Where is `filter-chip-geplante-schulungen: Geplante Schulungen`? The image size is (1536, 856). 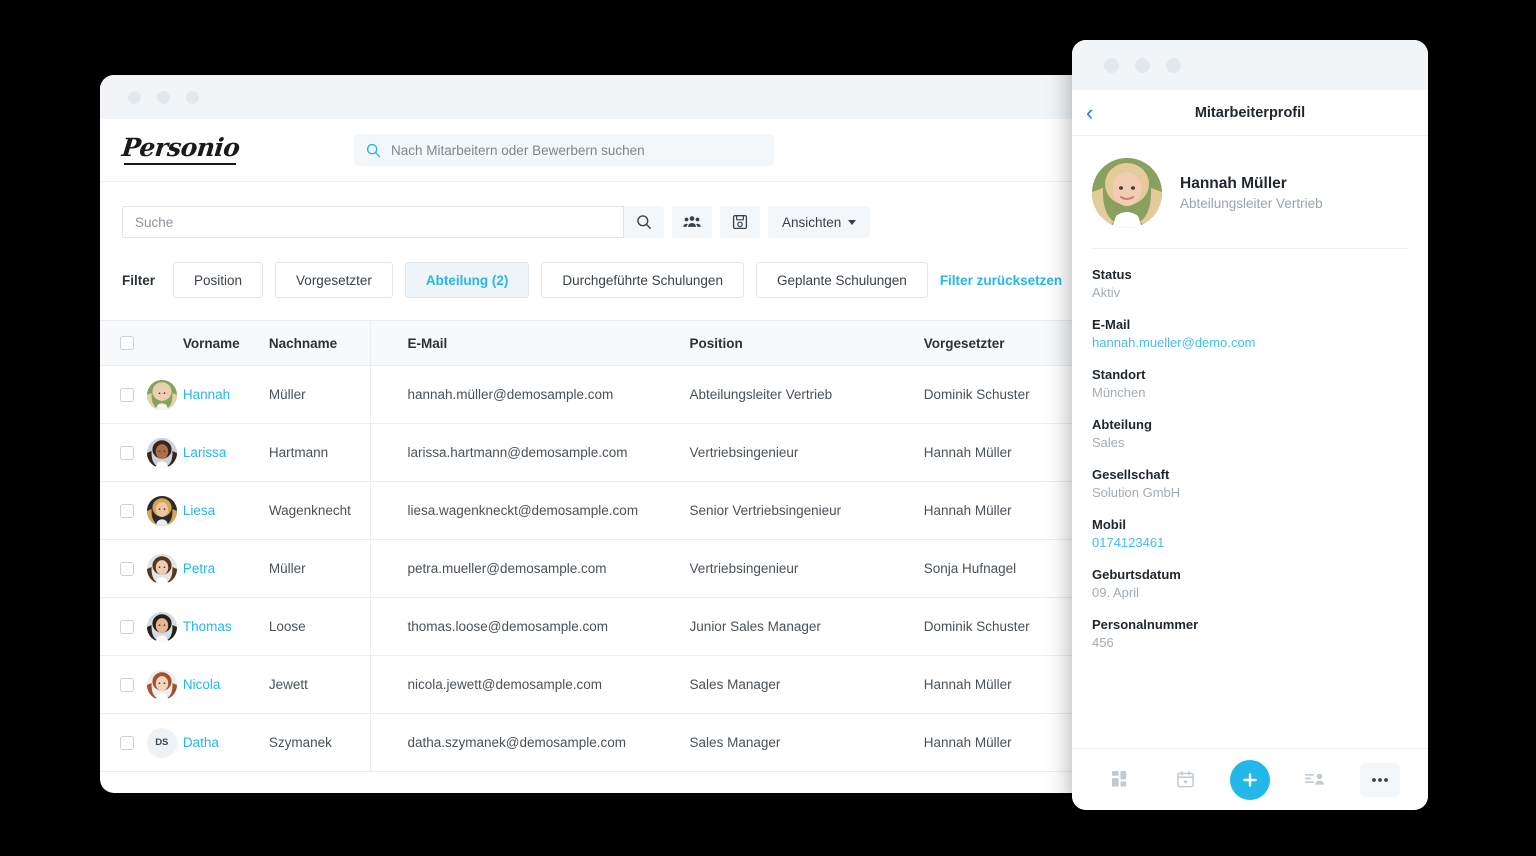
filter-chip-geplante-schulungen: Geplante Schulungen is located at coordinates (841, 280).